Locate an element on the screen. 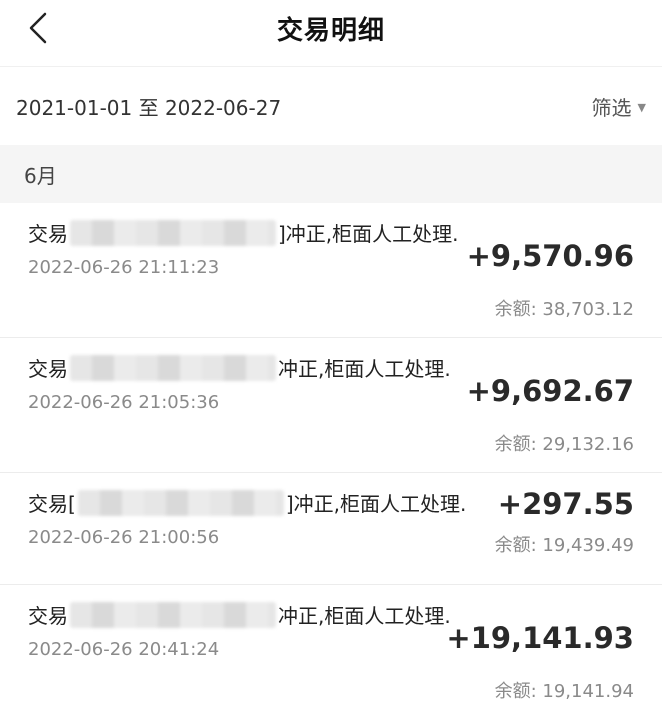  description-prefix: 交易[ is located at coordinates (52, 504).